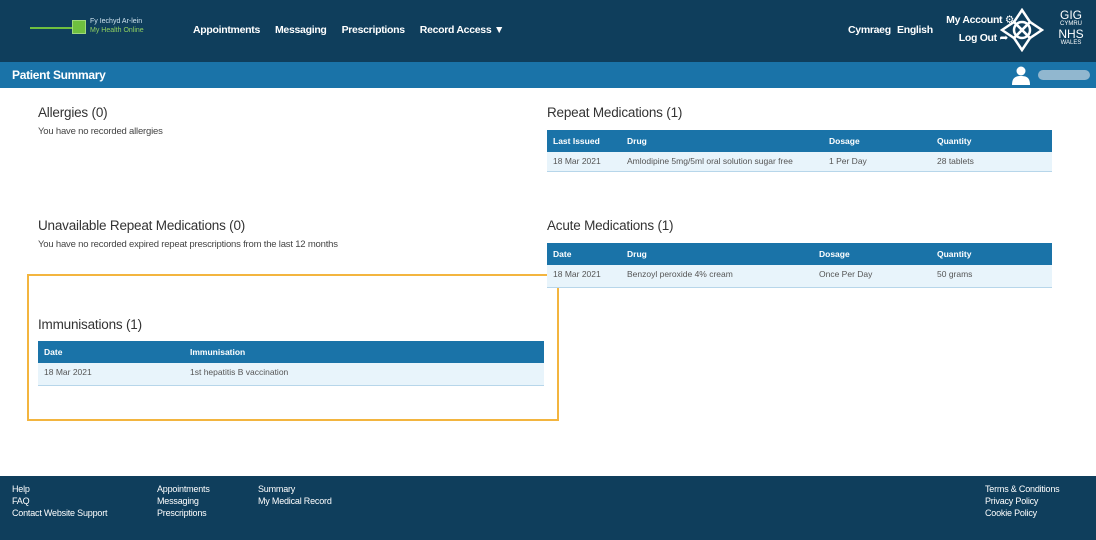 This screenshot has width=1096, height=540. What do you see at coordinates (1070, 15) in the screenshot?
I see `brand-gig: GIG` at bounding box center [1070, 15].